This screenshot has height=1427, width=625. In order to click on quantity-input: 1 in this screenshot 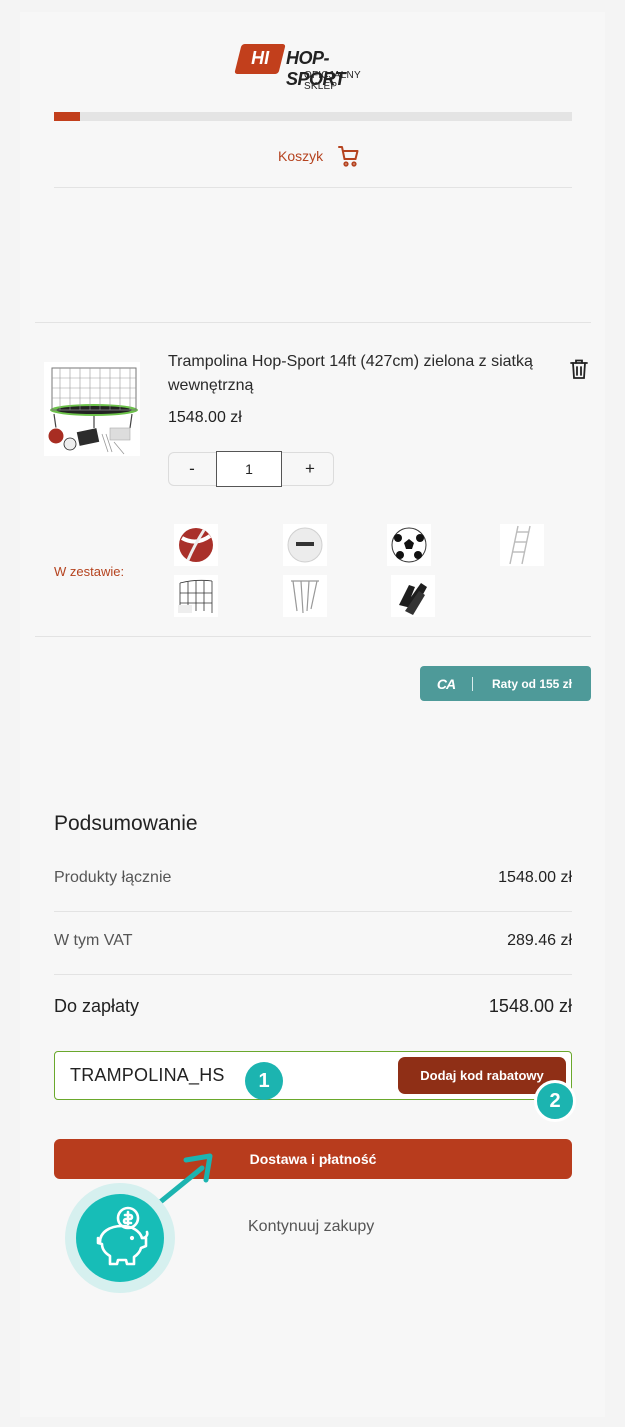, I will do `click(249, 469)`.